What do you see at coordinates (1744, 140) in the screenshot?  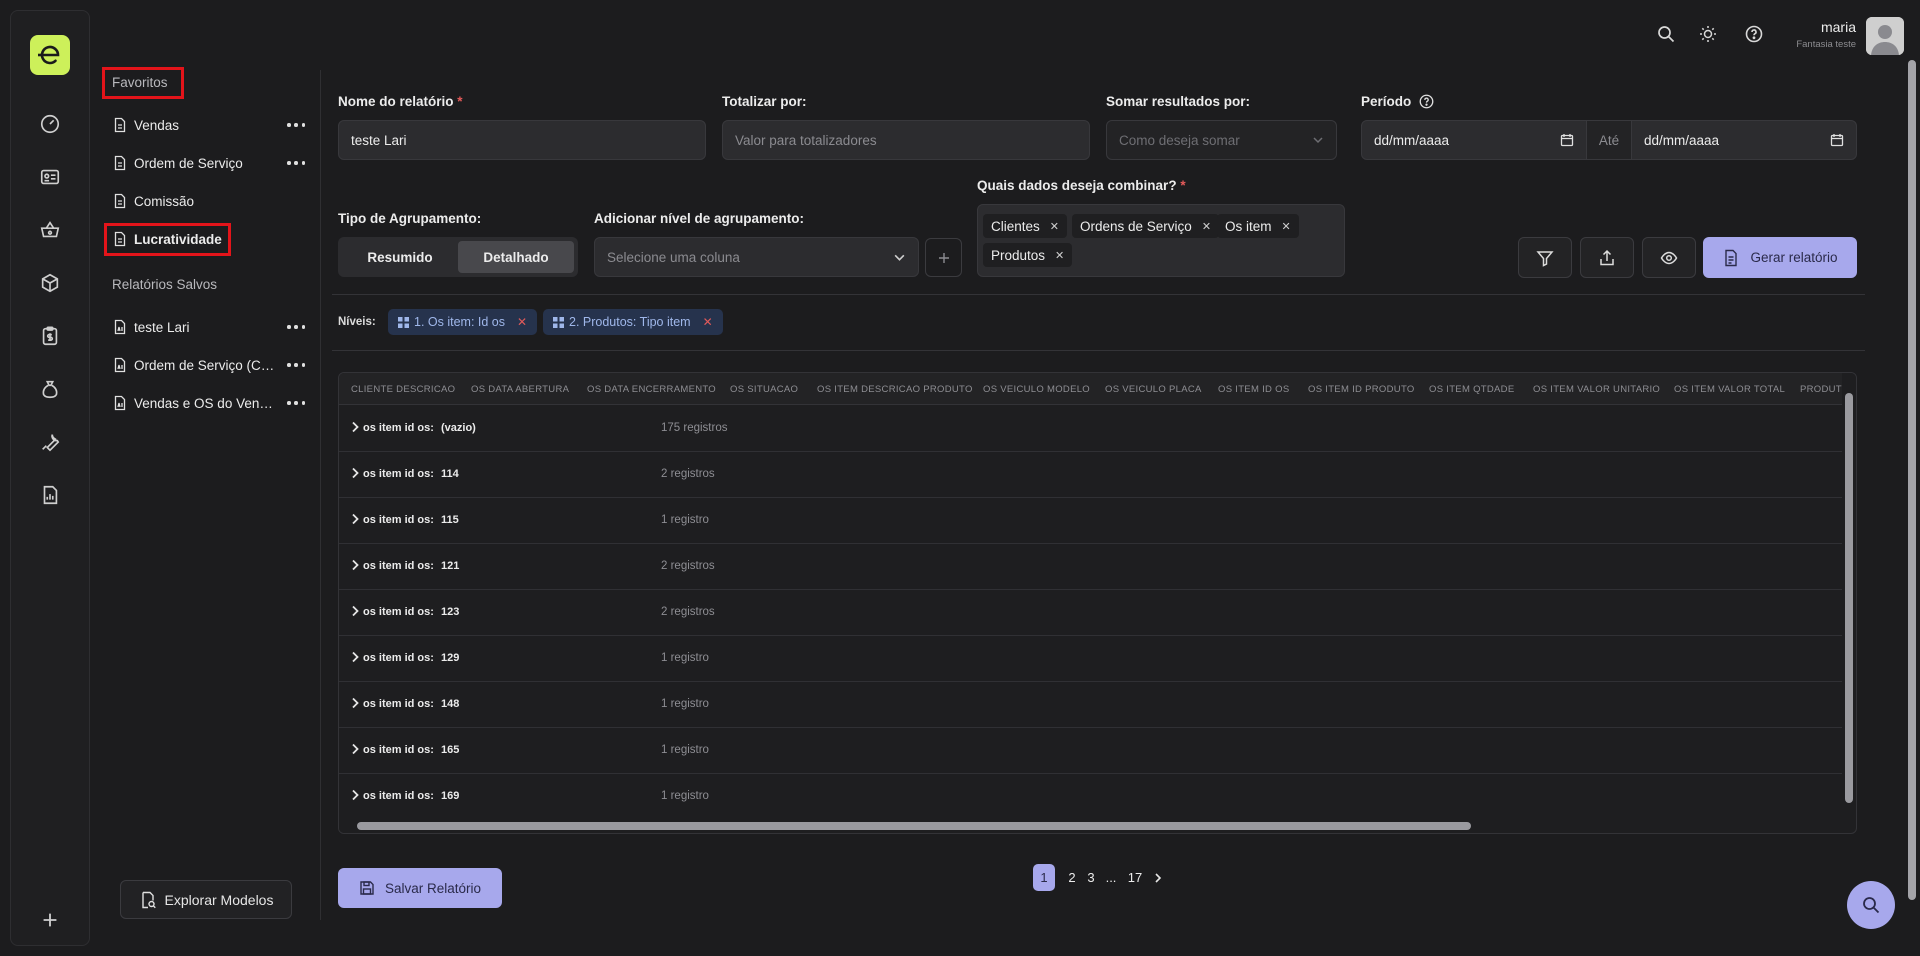 I see `date-to-input: dd/mm/aaaa` at bounding box center [1744, 140].